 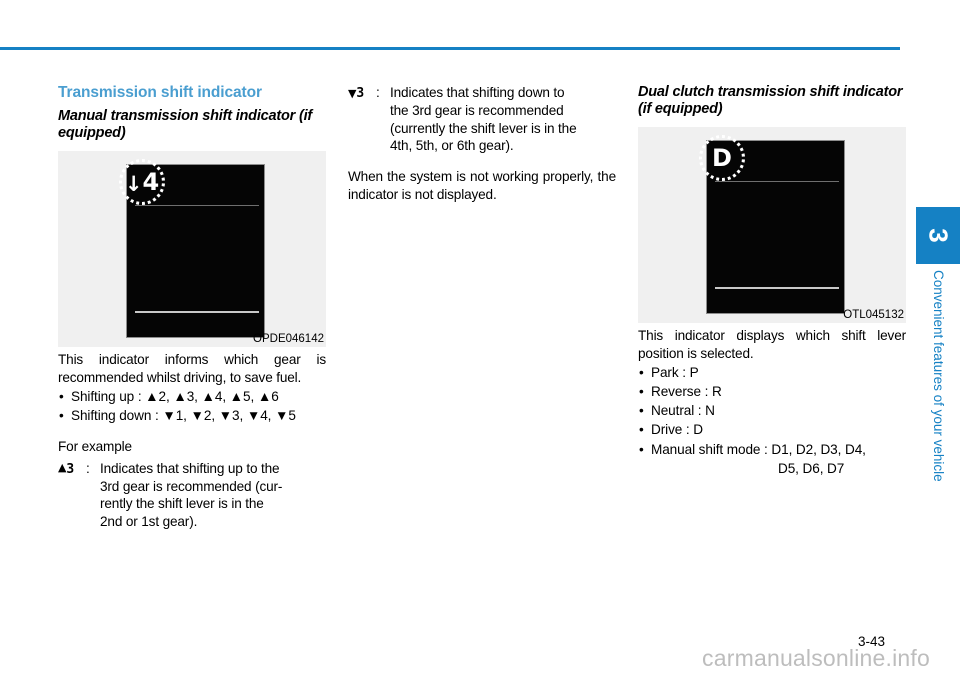 I want to click on example-line: Indicates that shifting down to, so click(x=477, y=92).